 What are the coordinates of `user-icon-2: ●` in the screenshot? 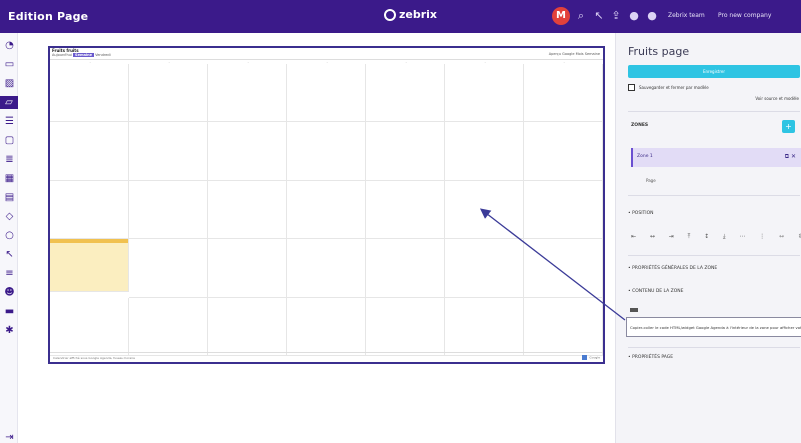 It's located at (652, 15).